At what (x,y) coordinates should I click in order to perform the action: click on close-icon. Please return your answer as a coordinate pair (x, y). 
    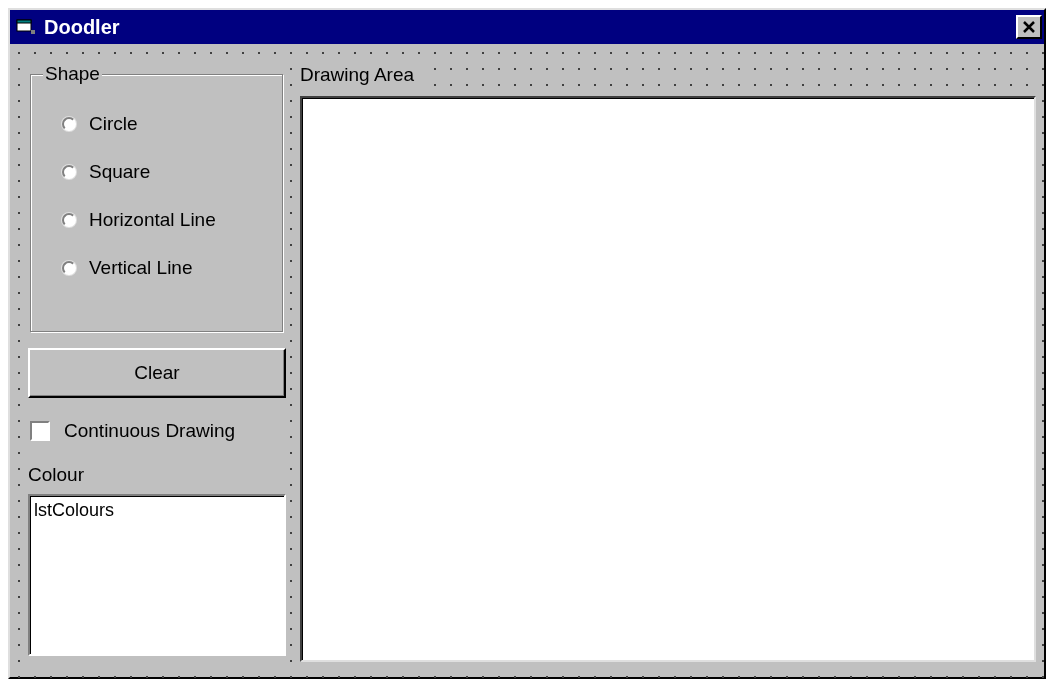
    Looking at the image, I should click on (1029, 27).